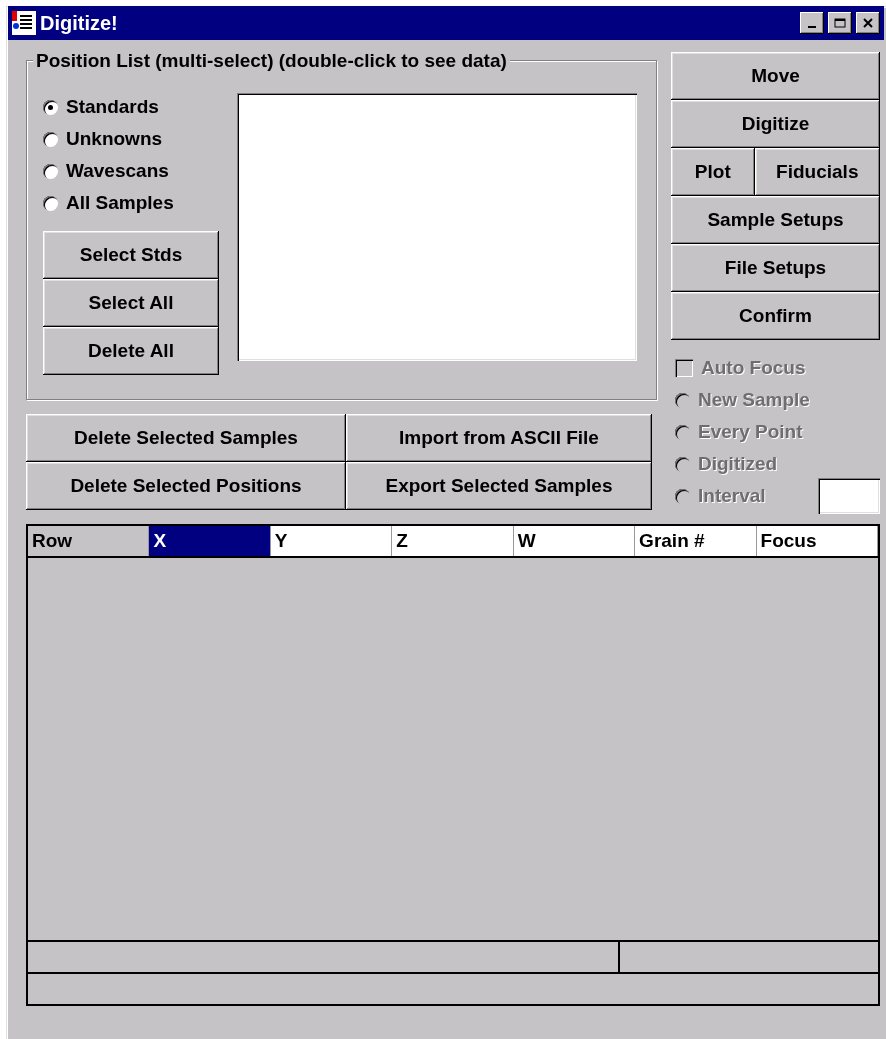 Image resolution: width=886 pixels, height=1039 pixels. Describe the element at coordinates (738, 463) in the screenshot. I see `radio-label: Digitized` at that location.